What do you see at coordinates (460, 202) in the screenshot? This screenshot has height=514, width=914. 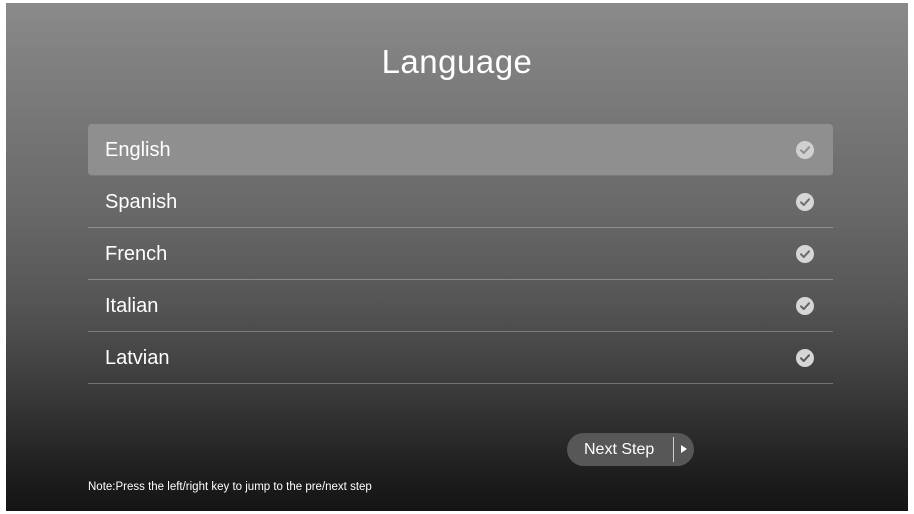 I see `language-item-spanish: Spanish` at bounding box center [460, 202].